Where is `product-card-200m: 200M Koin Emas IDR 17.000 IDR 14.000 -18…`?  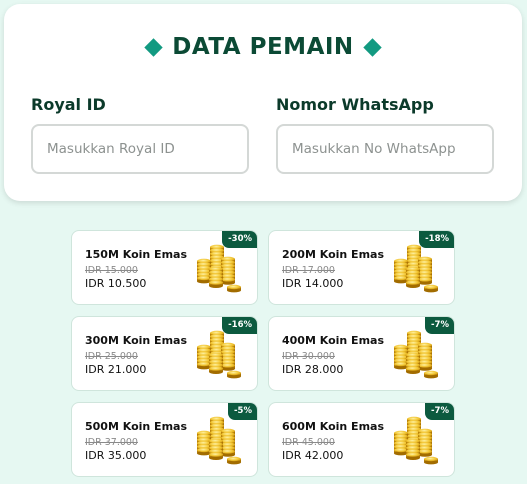
product-card-200m: 200M Koin Emas IDR 17.000 IDR 14.000 -18… is located at coordinates (361, 267).